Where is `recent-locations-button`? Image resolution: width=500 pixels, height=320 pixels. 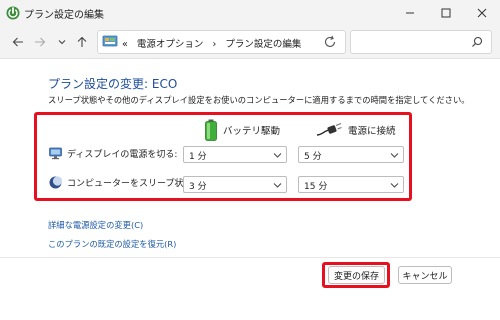 recent-locations-button is located at coordinates (62, 42).